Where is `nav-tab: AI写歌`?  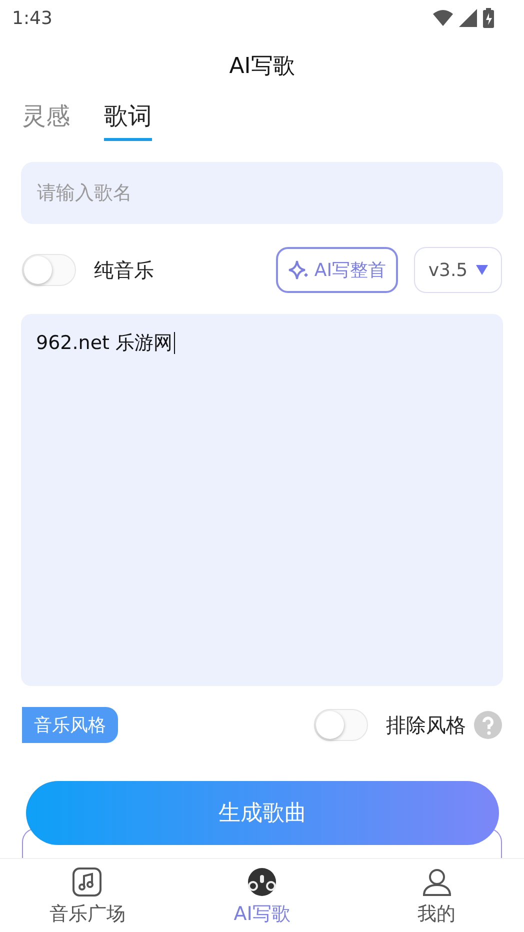
nav-tab: AI写歌 is located at coordinates (262, 895).